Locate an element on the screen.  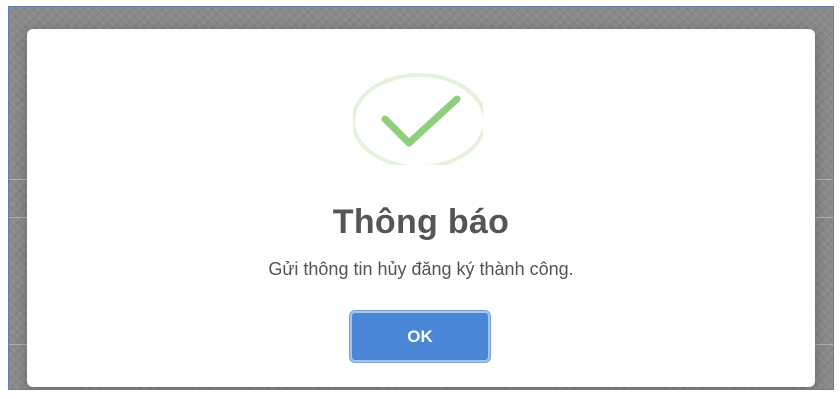
dialog-message: Gửi thông tin hủy đăng ký thành công. is located at coordinates (421, 269).